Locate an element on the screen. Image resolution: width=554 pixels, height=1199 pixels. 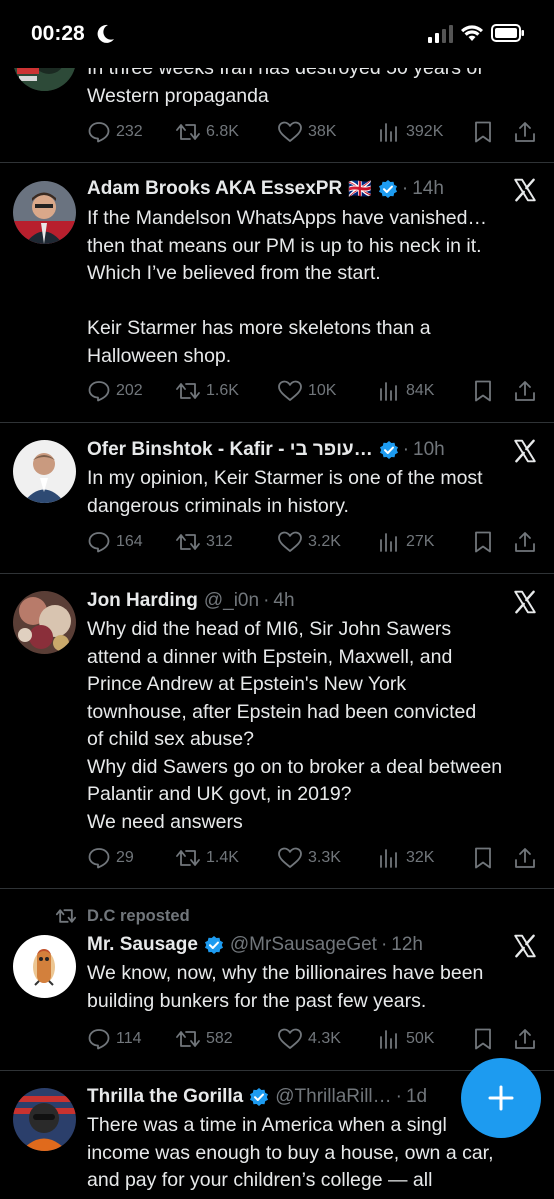
tweet-actions: 164 312 3.2K 27K is located at coordinates (312, 542).